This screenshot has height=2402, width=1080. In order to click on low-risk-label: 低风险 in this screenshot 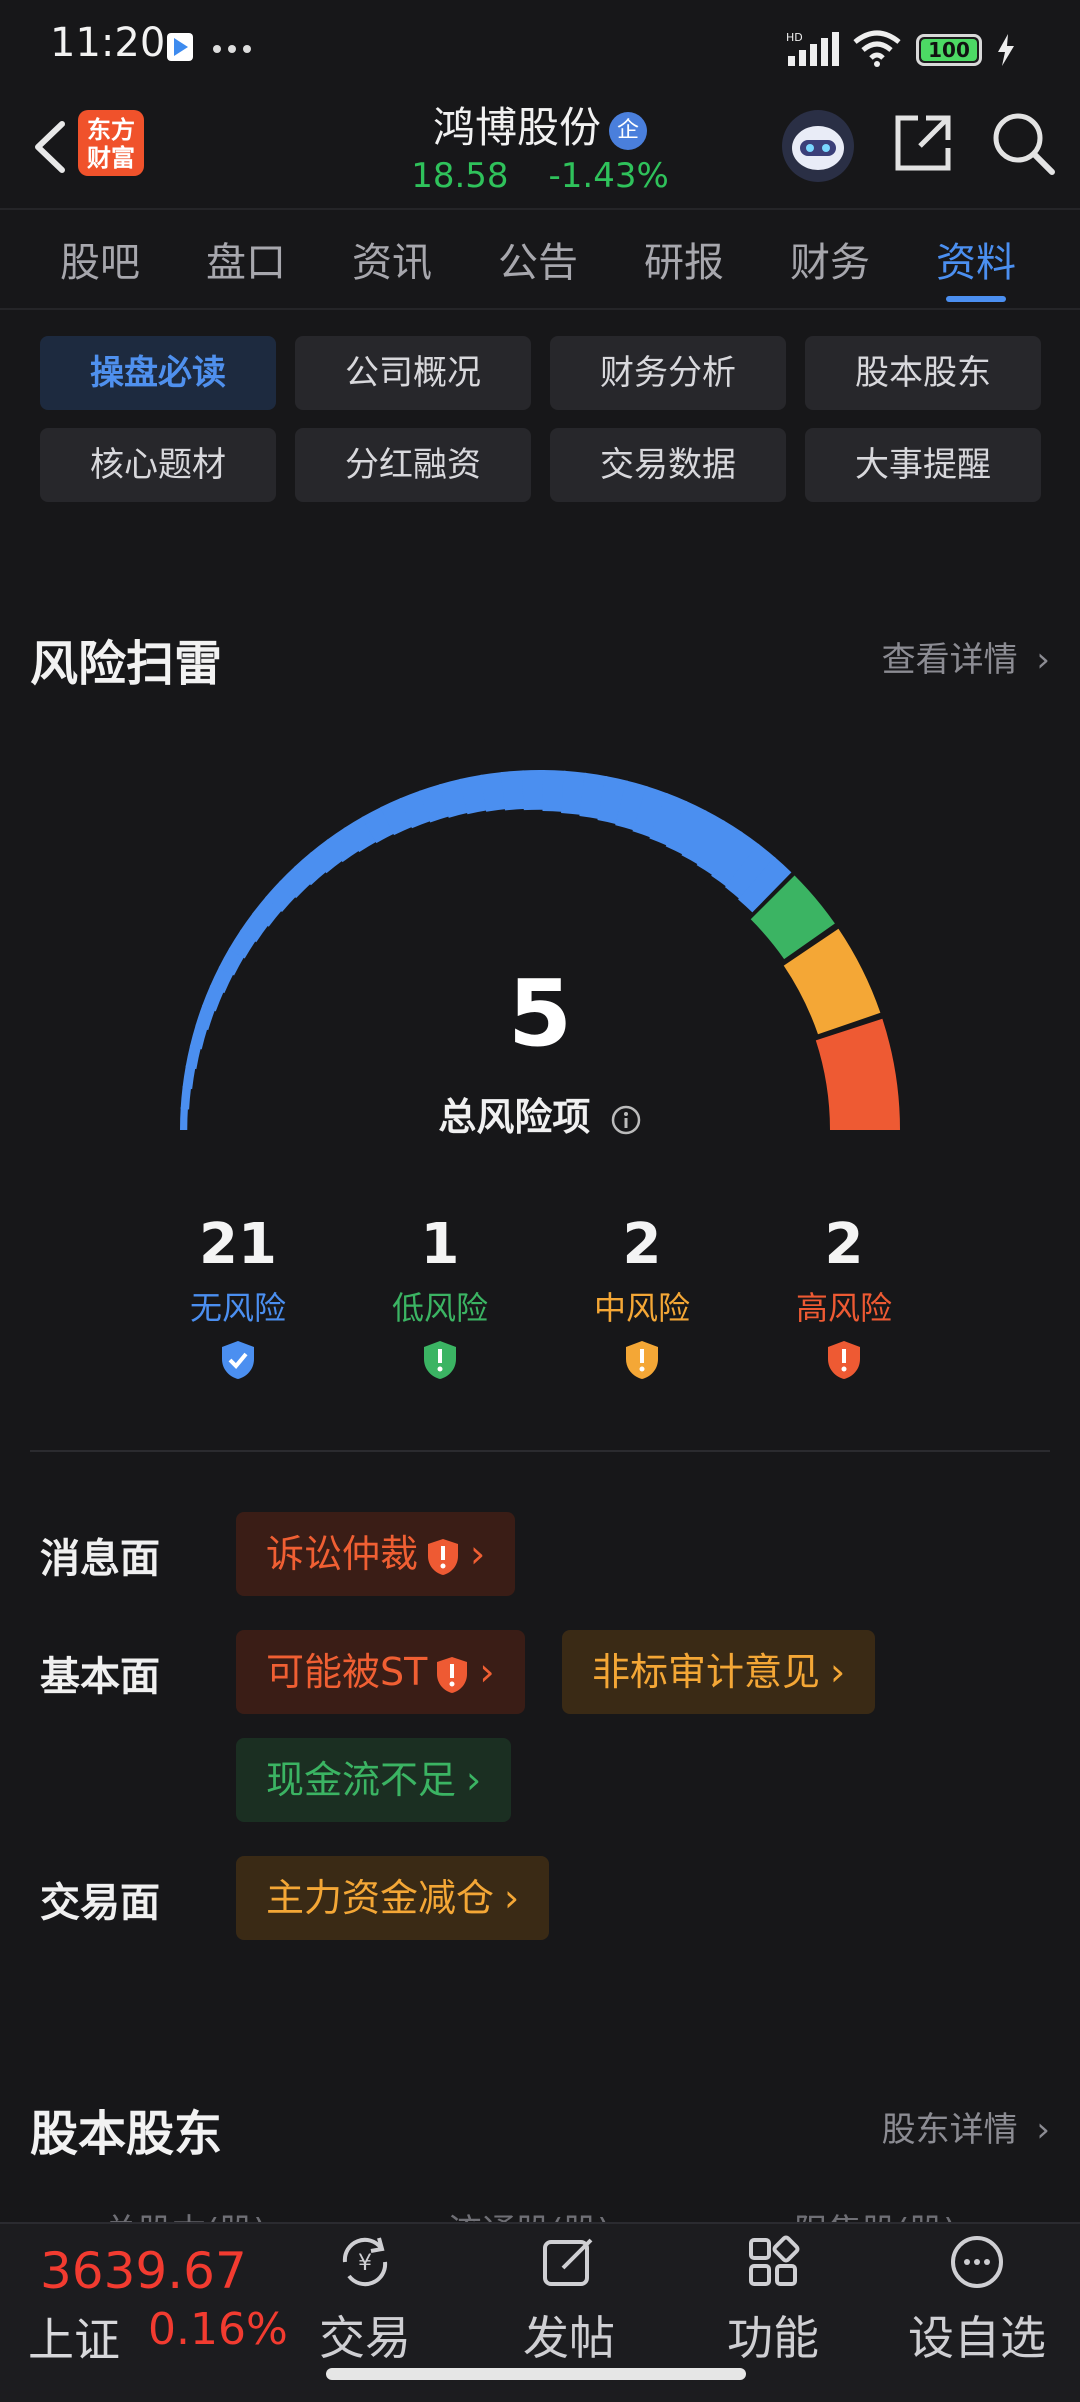, I will do `click(439, 1308)`.